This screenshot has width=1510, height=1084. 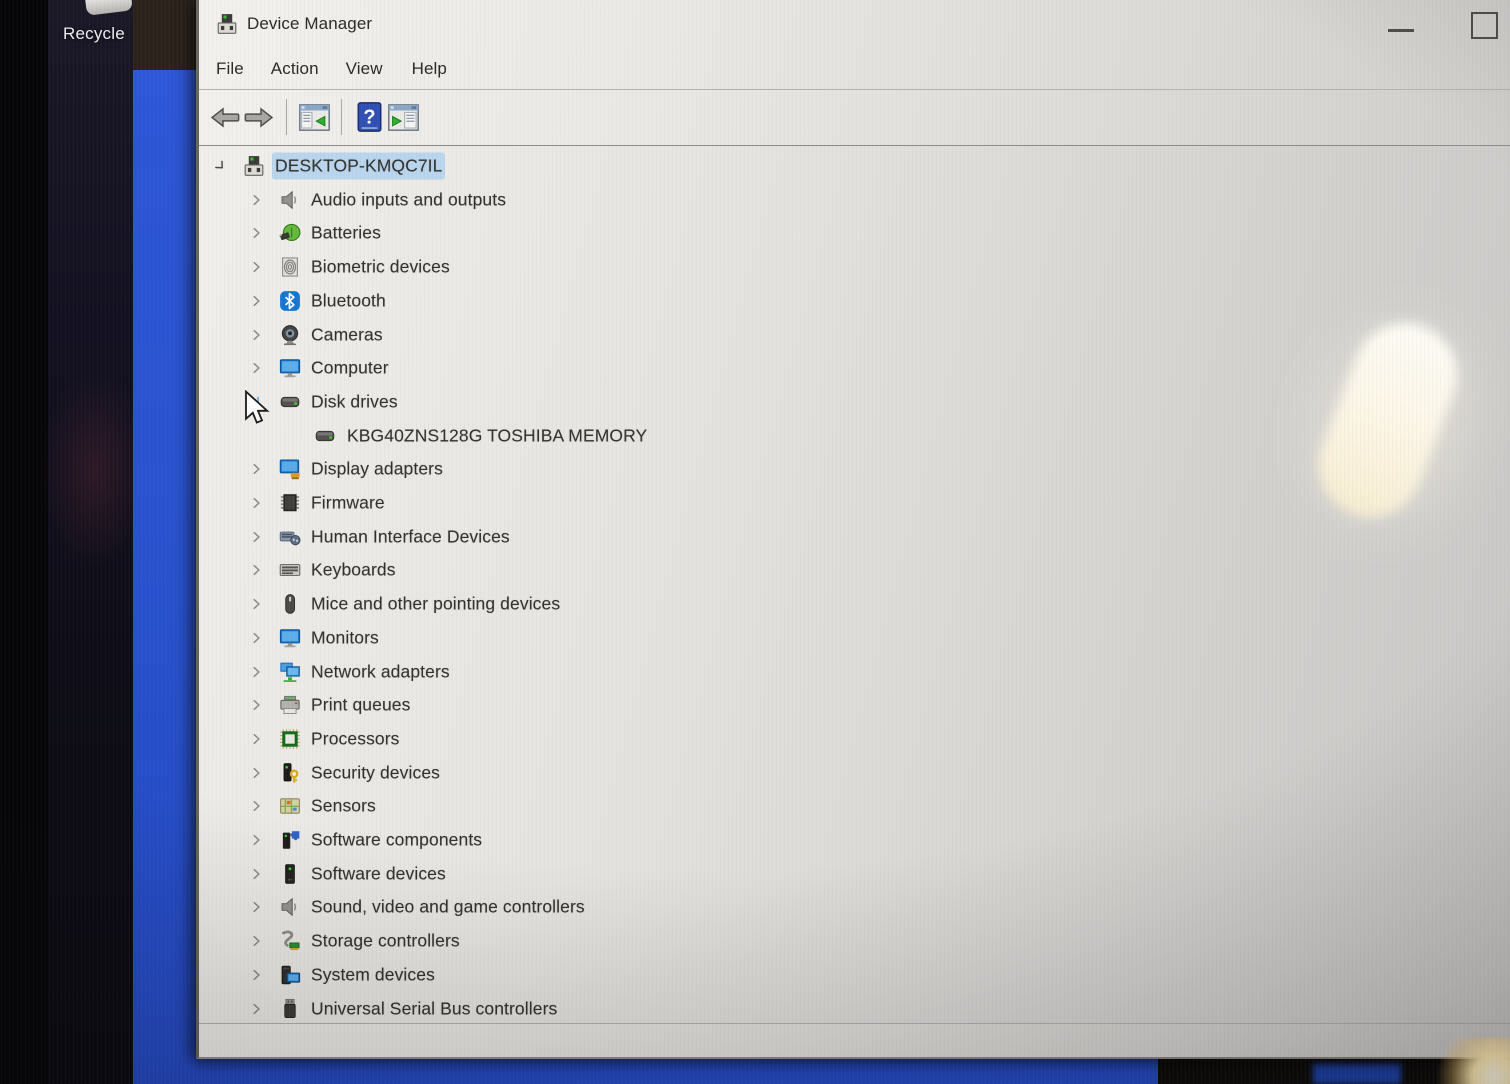 What do you see at coordinates (290, 267) in the screenshot?
I see `fingerprint-icon` at bounding box center [290, 267].